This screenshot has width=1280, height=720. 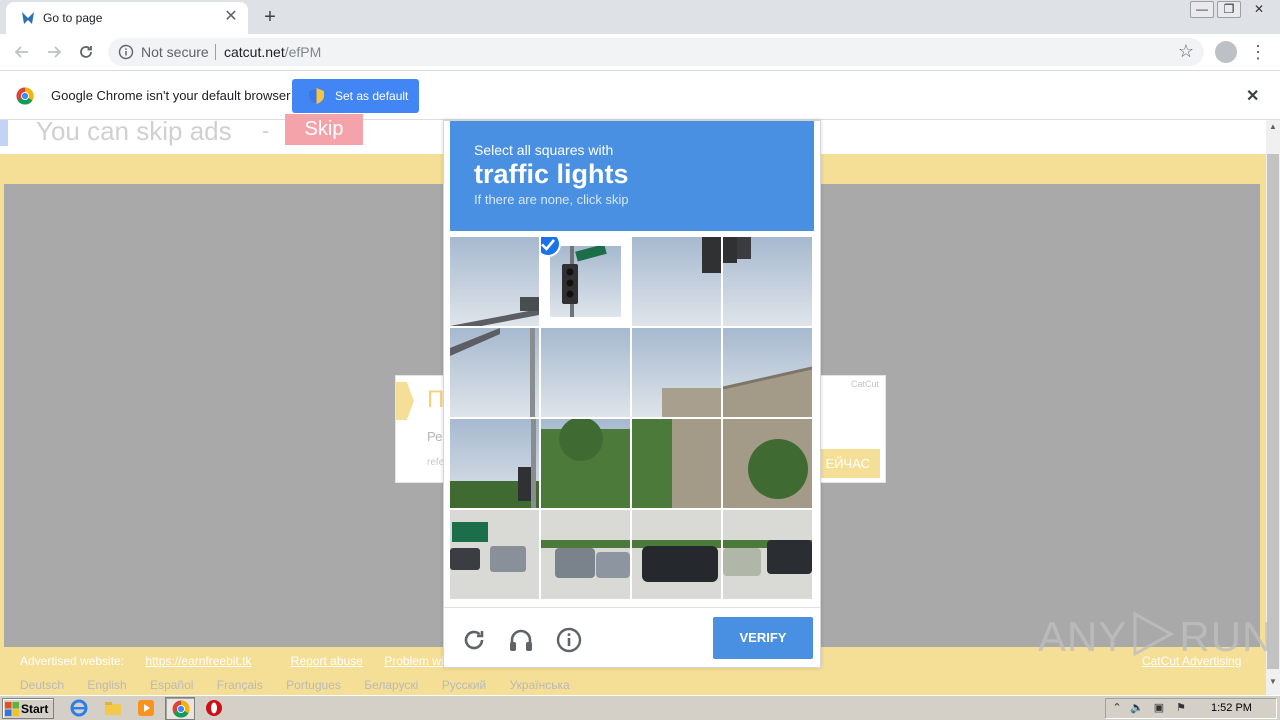 I want to click on advertised-label: Advertised website:, so click(x=74, y=661).